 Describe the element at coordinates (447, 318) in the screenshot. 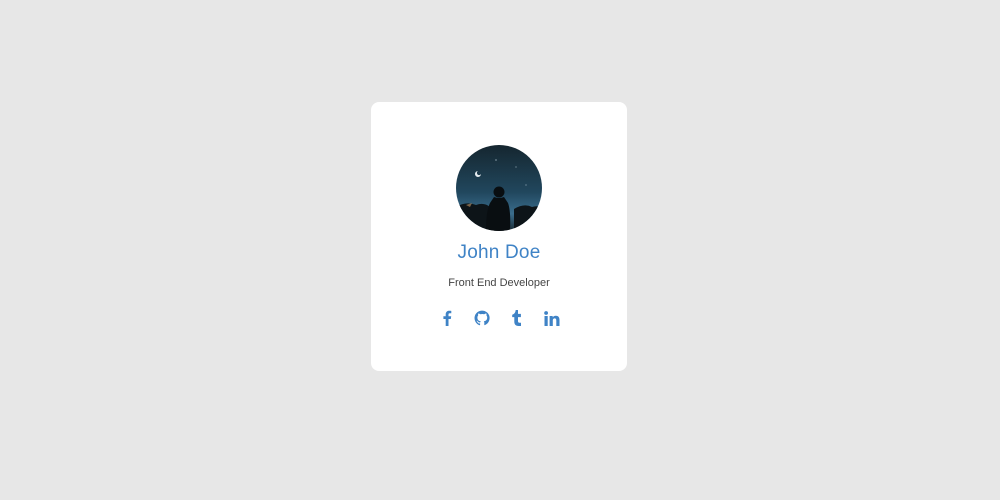

I see `facebook-icon` at that location.